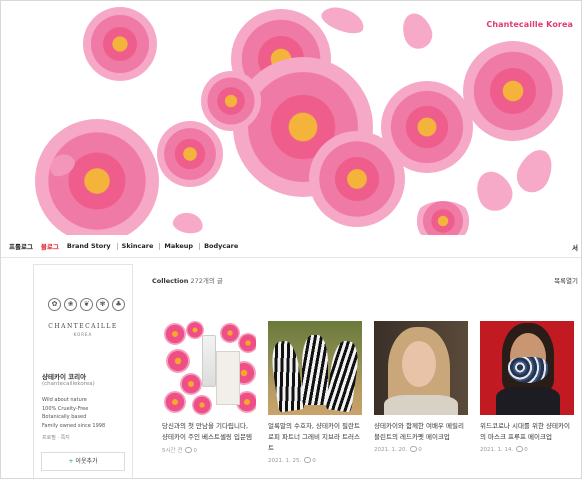 This screenshot has height=479, width=582. I want to click on menu-item-blog: 블로그, so click(50, 246).